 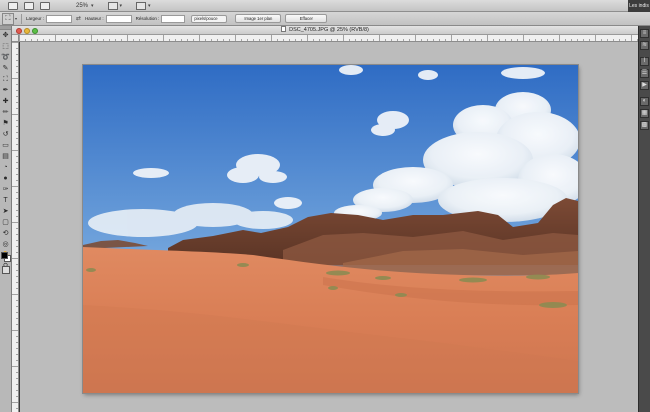 What do you see at coordinates (6, 113) in the screenshot?
I see `brush-icon: ✏` at bounding box center [6, 113].